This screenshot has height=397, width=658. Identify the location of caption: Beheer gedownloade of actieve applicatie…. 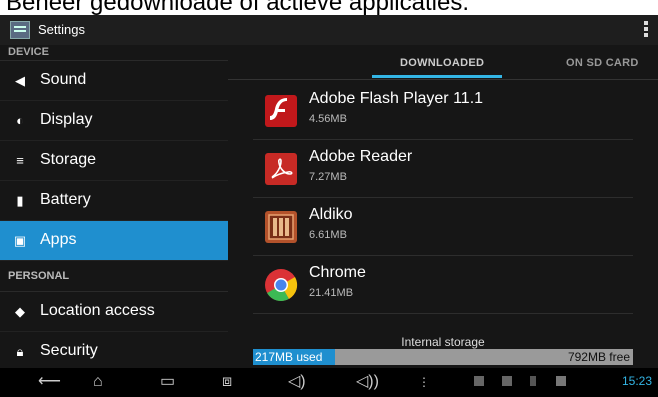
(329, 8).